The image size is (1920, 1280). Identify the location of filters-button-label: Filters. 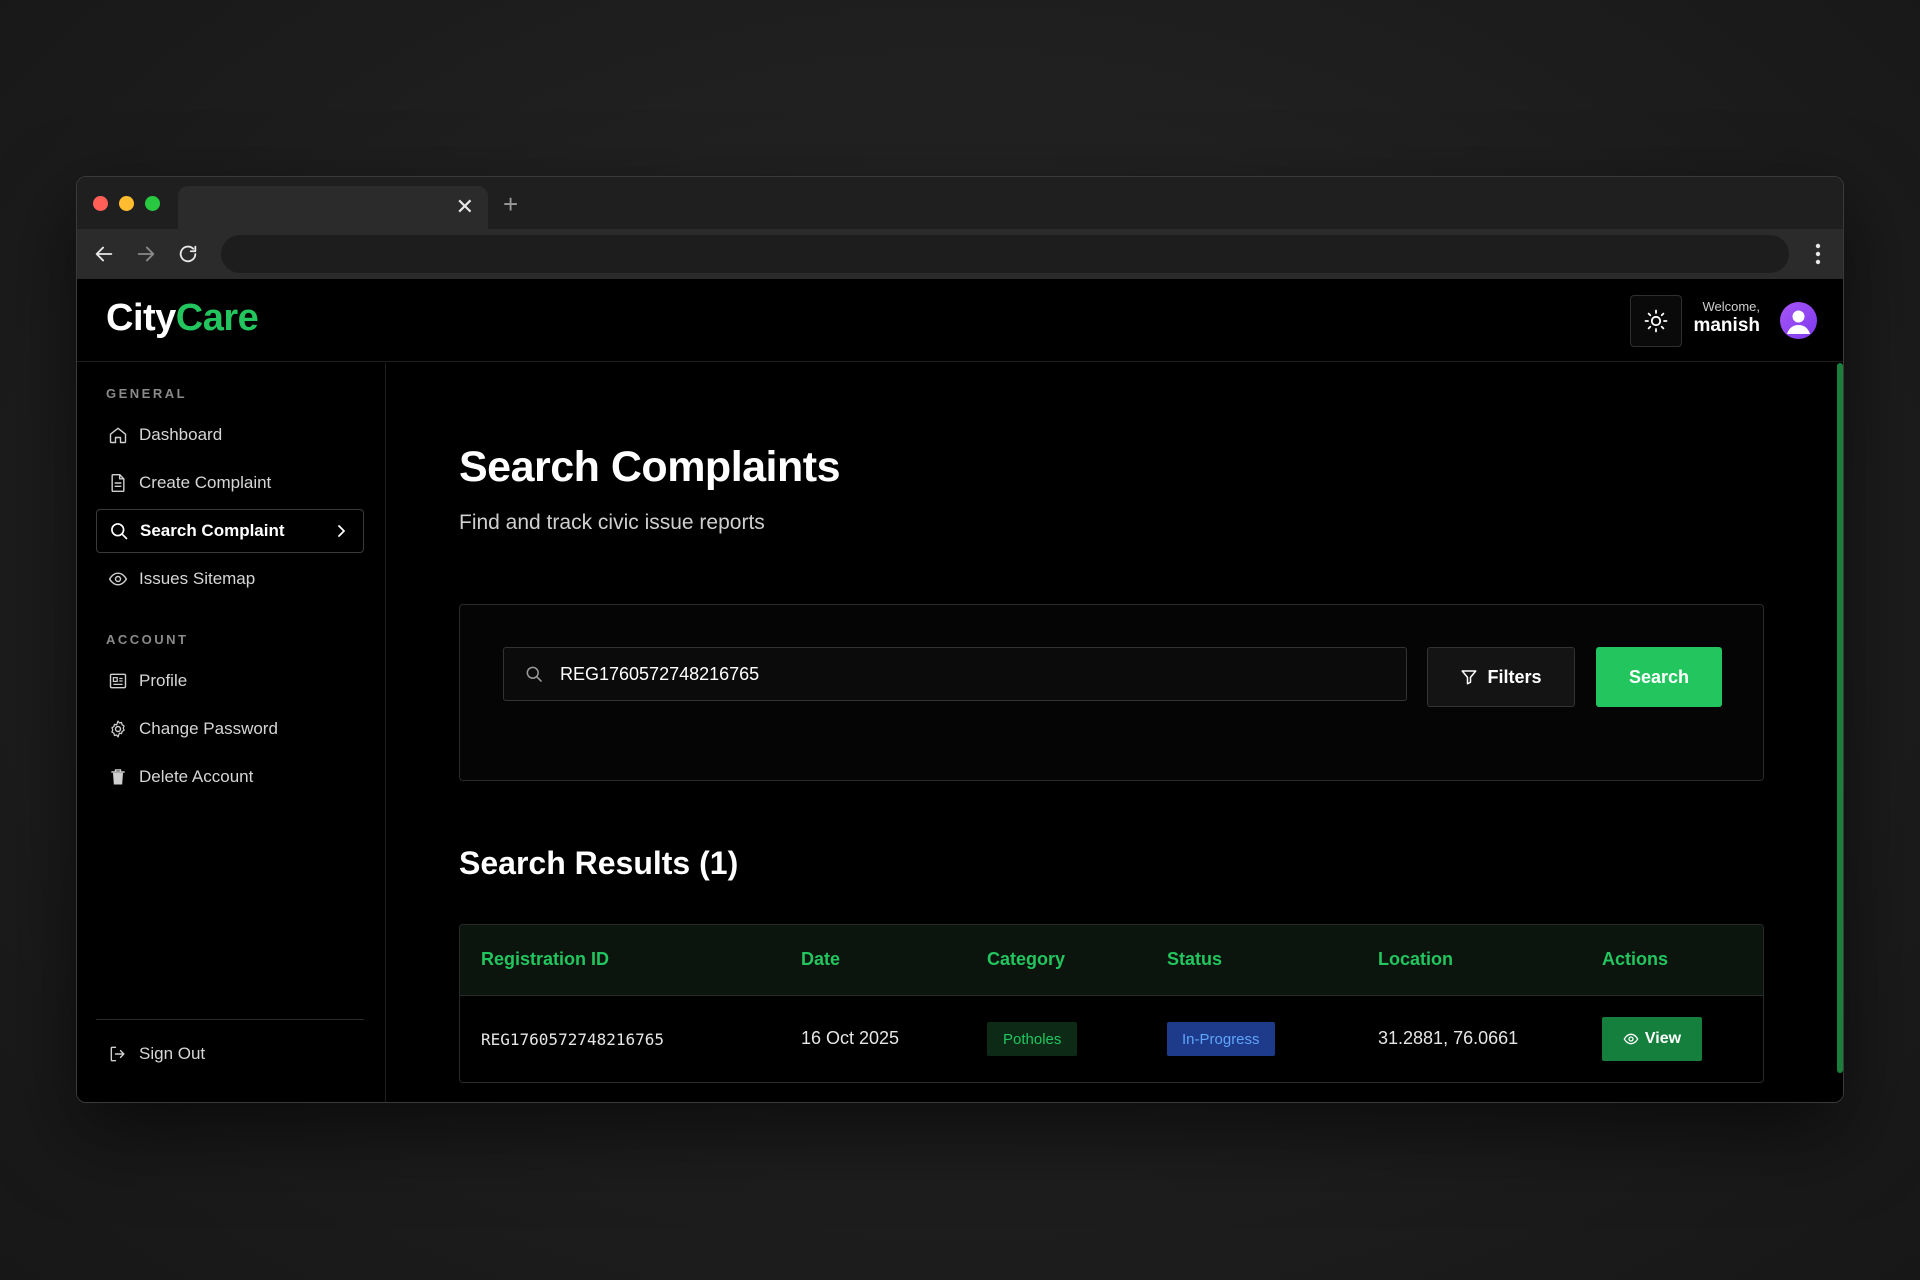
(1514, 676).